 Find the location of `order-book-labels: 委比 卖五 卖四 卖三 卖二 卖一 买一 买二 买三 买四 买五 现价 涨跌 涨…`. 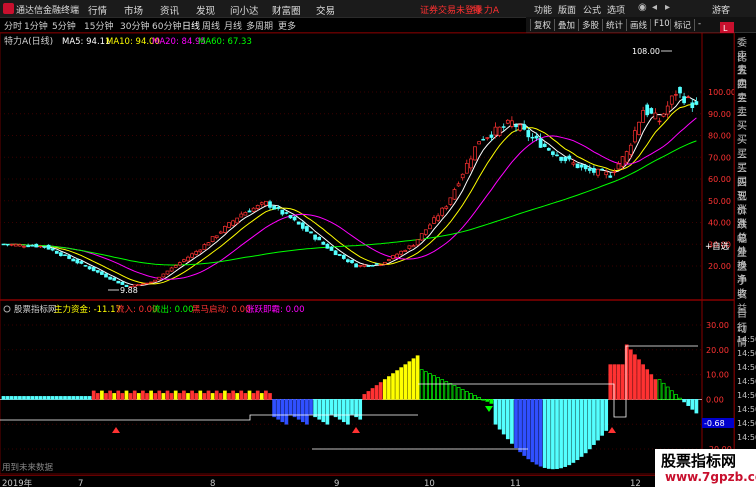

order-book-labels: 委比 卖五 卖四 卖三 卖二 卖一 买一 买二 买三 买四 买五 现价 涨跌 涨… is located at coordinates (745, 253).